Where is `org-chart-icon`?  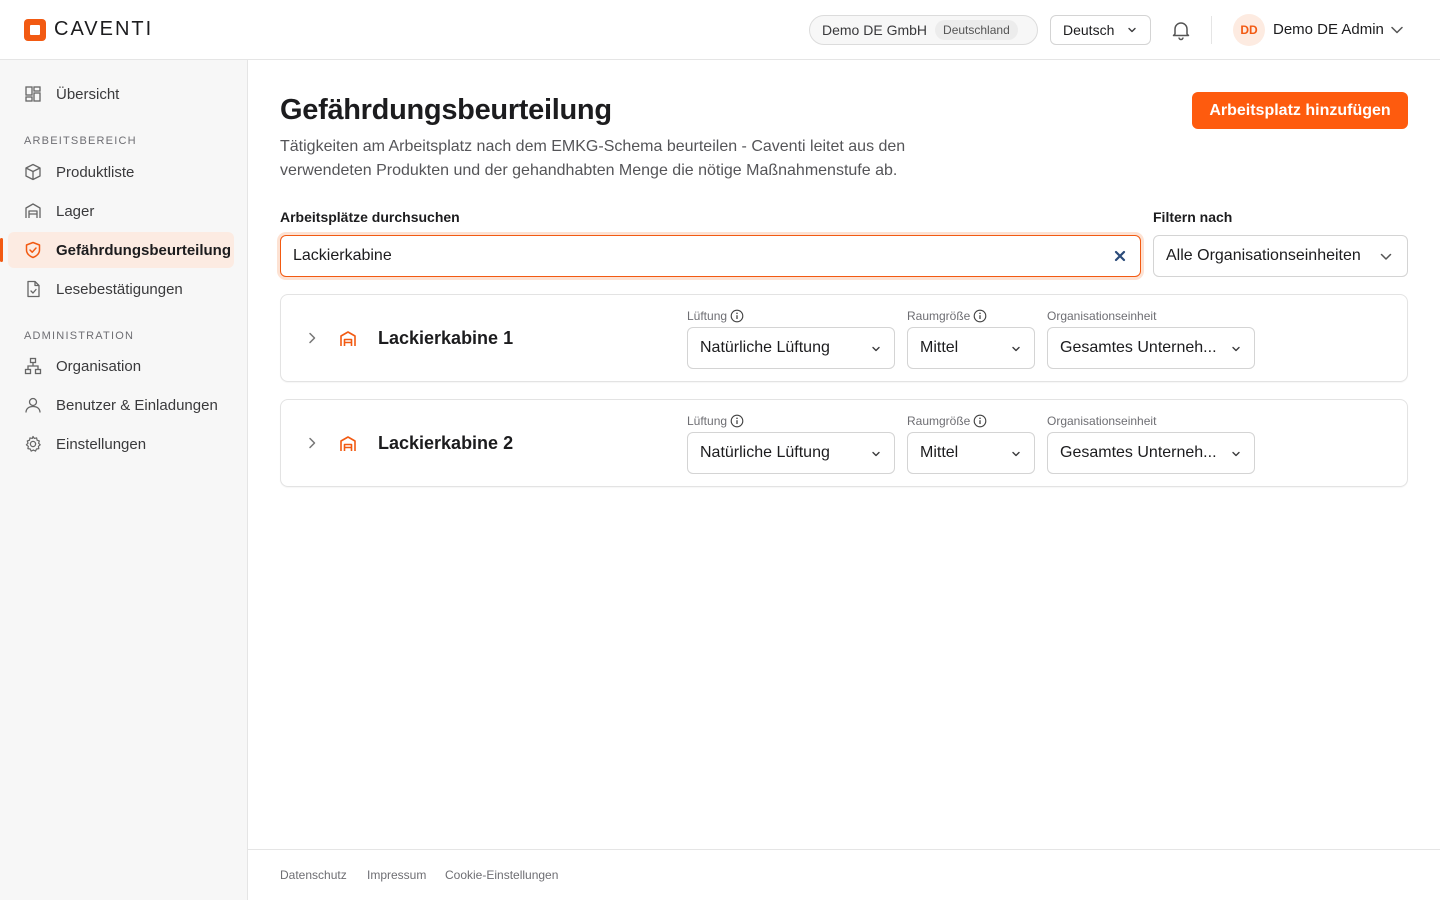 org-chart-icon is located at coordinates (33, 366).